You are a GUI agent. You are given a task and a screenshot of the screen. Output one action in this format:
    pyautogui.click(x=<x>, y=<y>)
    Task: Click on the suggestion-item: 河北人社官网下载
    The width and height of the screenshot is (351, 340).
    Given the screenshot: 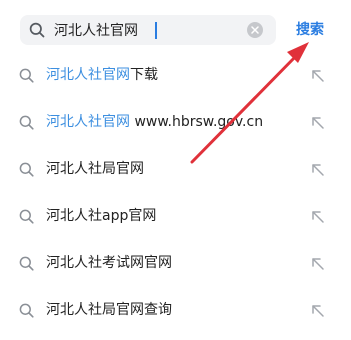 What is the action you would take?
    pyautogui.click(x=175, y=75)
    